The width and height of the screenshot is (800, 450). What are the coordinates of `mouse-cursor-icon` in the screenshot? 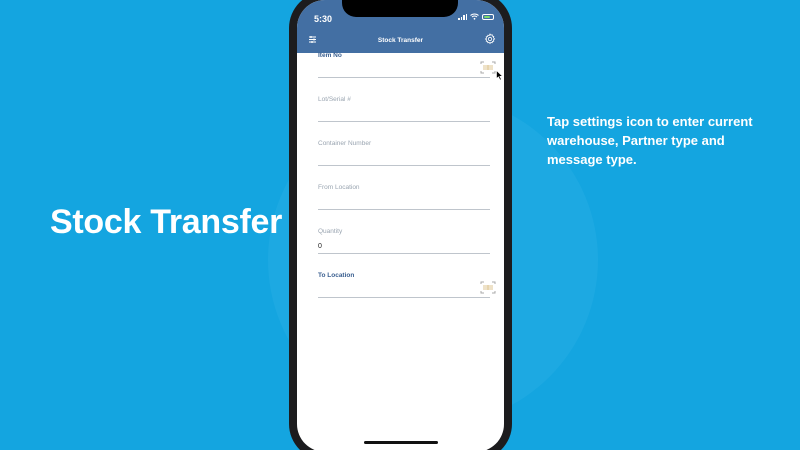 It's located at (500, 75).